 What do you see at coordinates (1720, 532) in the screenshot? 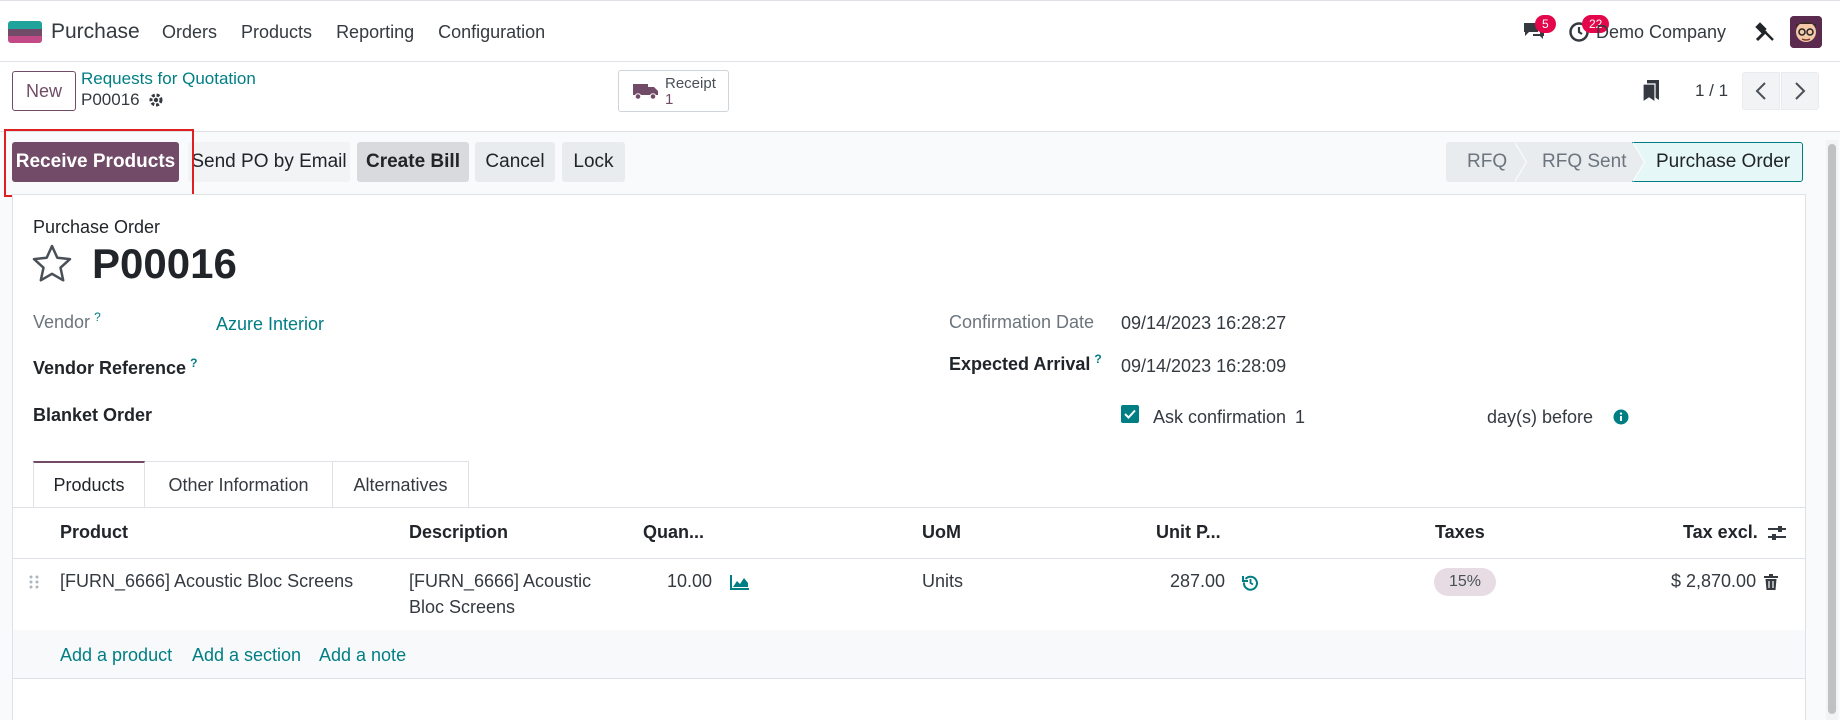
I see `column-header-tax-excl: Tax excl.` at bounding box center [1720, 532].